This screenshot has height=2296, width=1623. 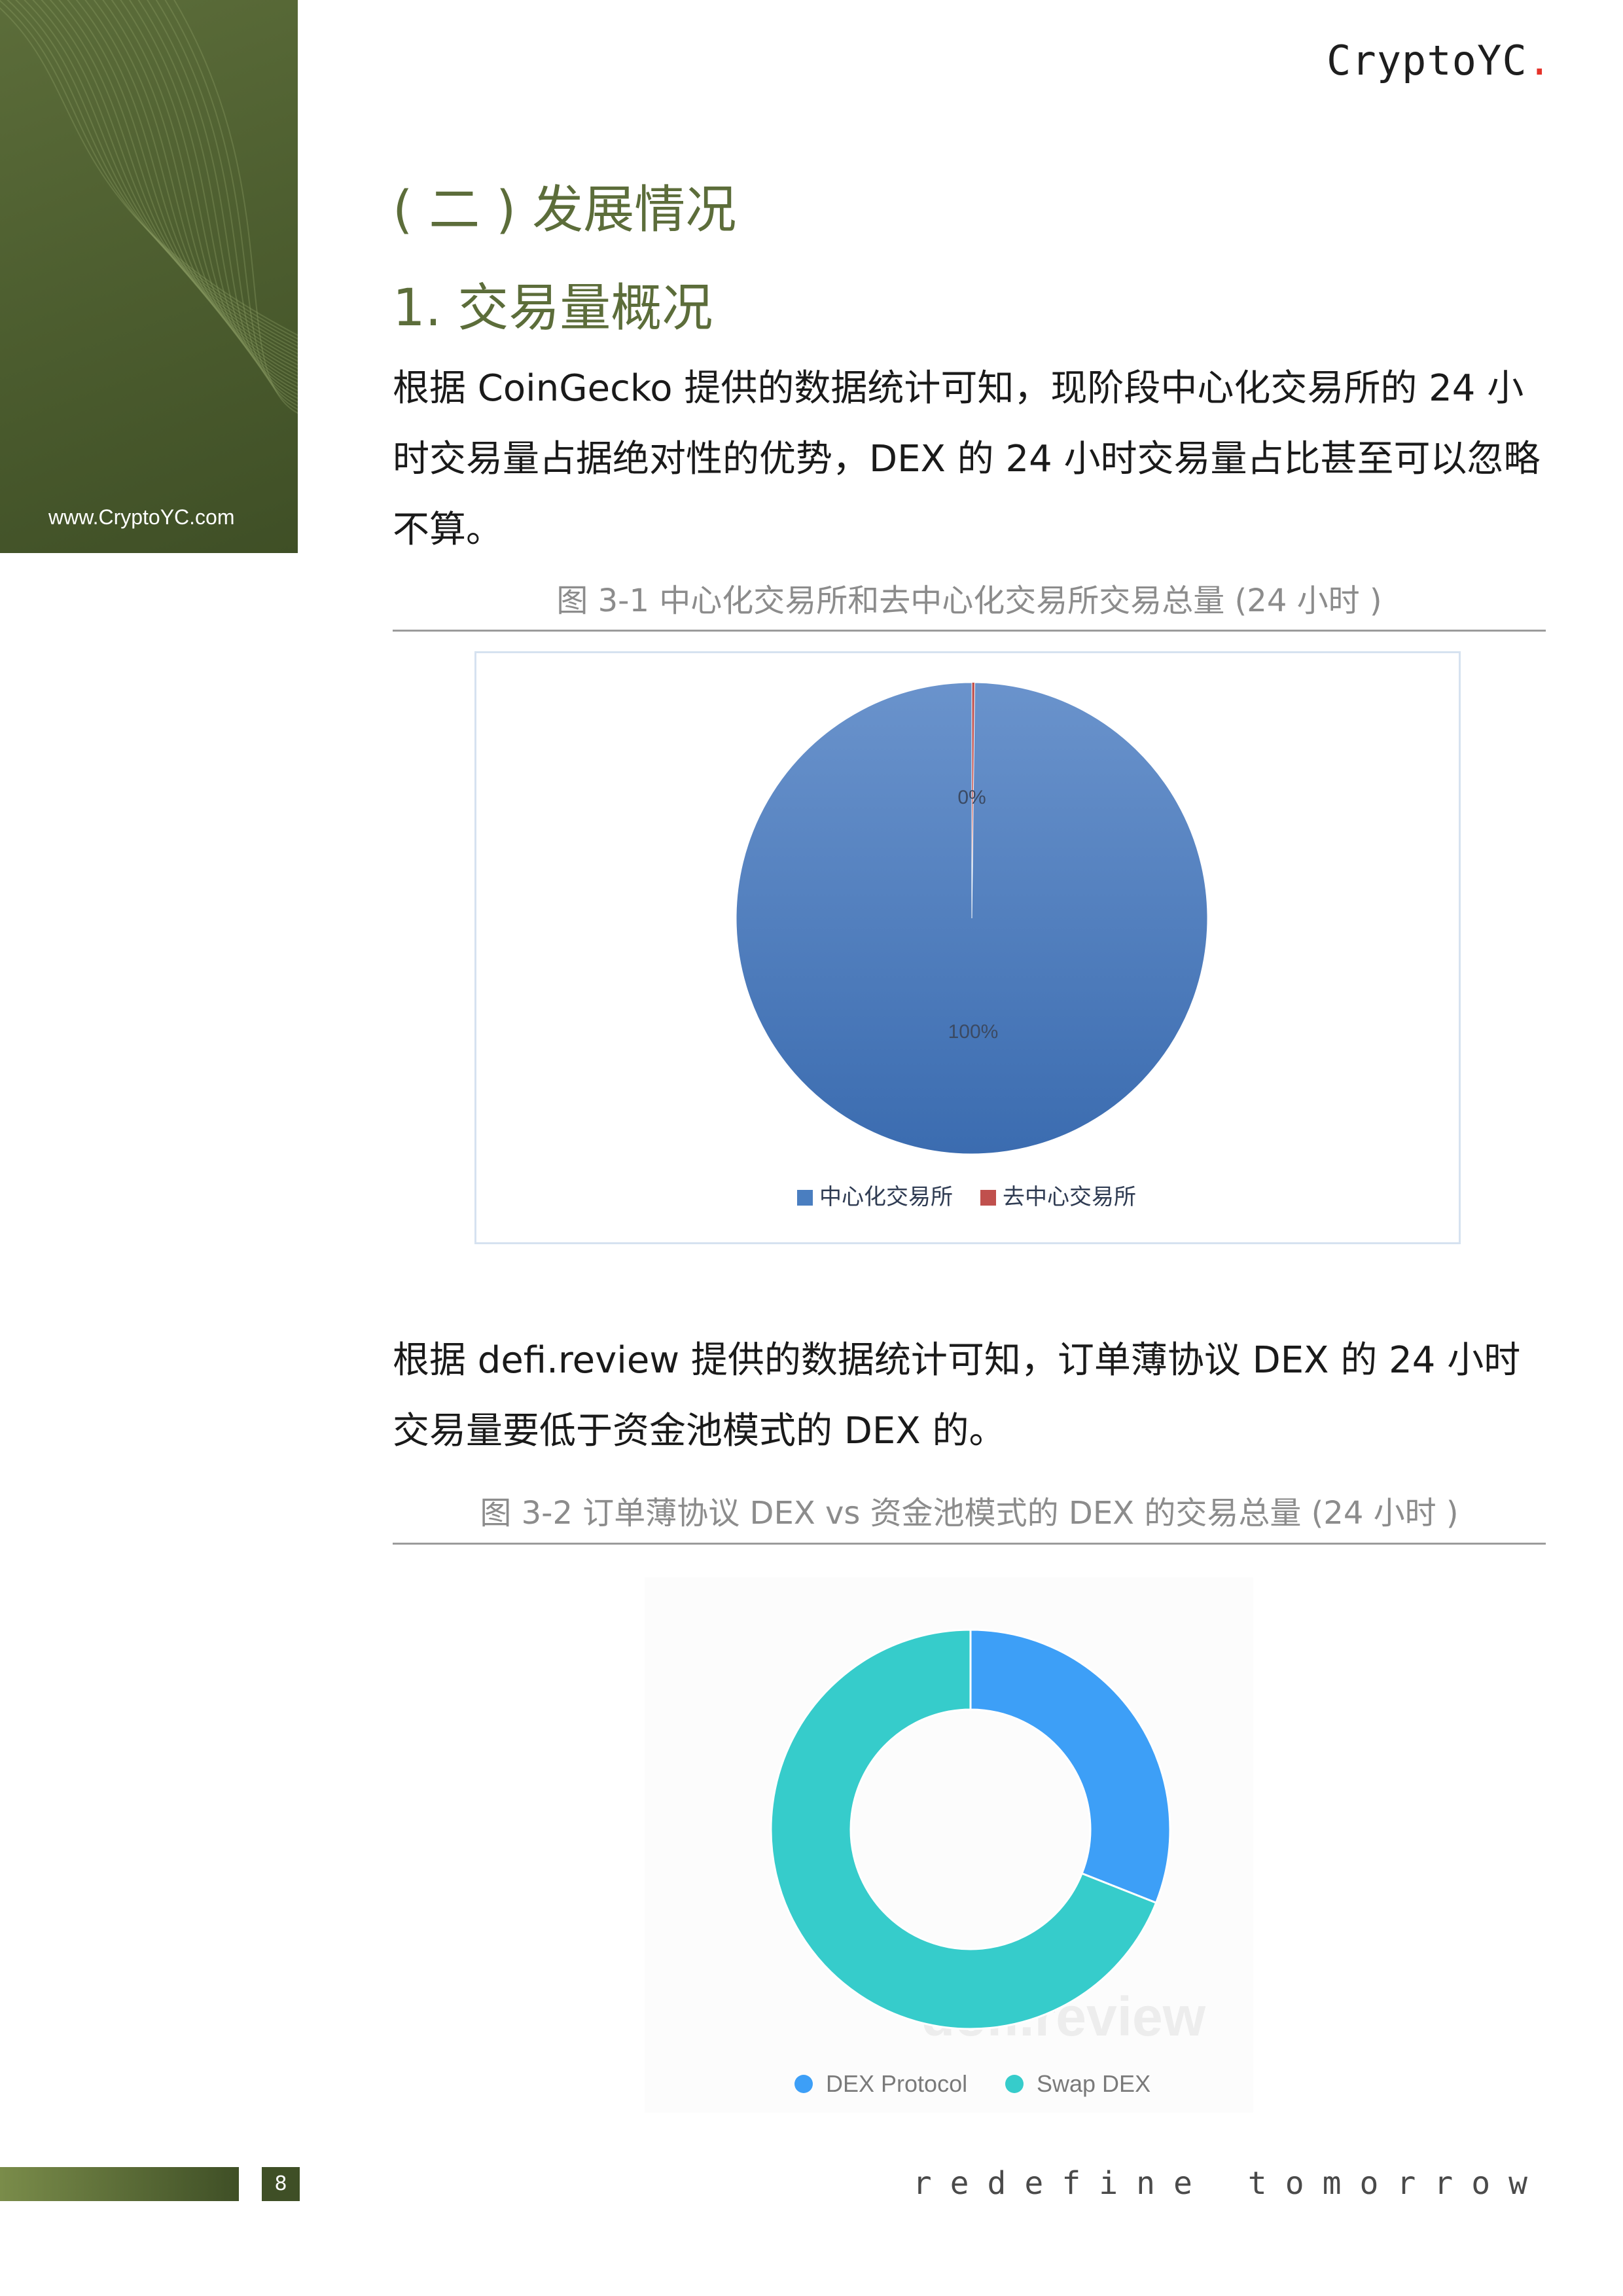 I want to click on site-url: www.CryptoYC.com, so click(x=141, y=517).